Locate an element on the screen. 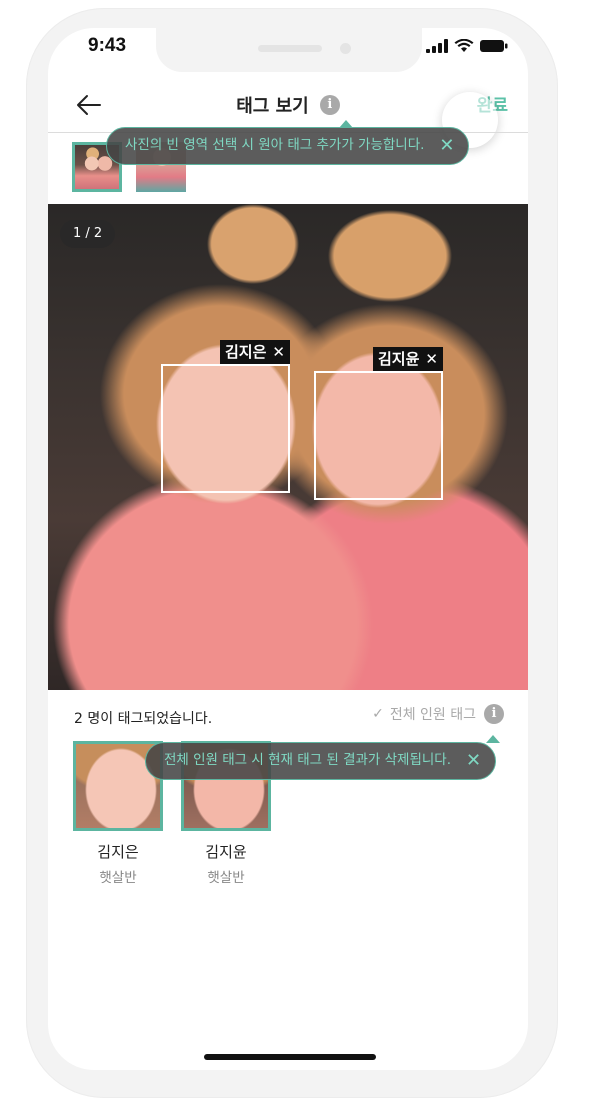  signal-icon is located at coordinates (437, 46).